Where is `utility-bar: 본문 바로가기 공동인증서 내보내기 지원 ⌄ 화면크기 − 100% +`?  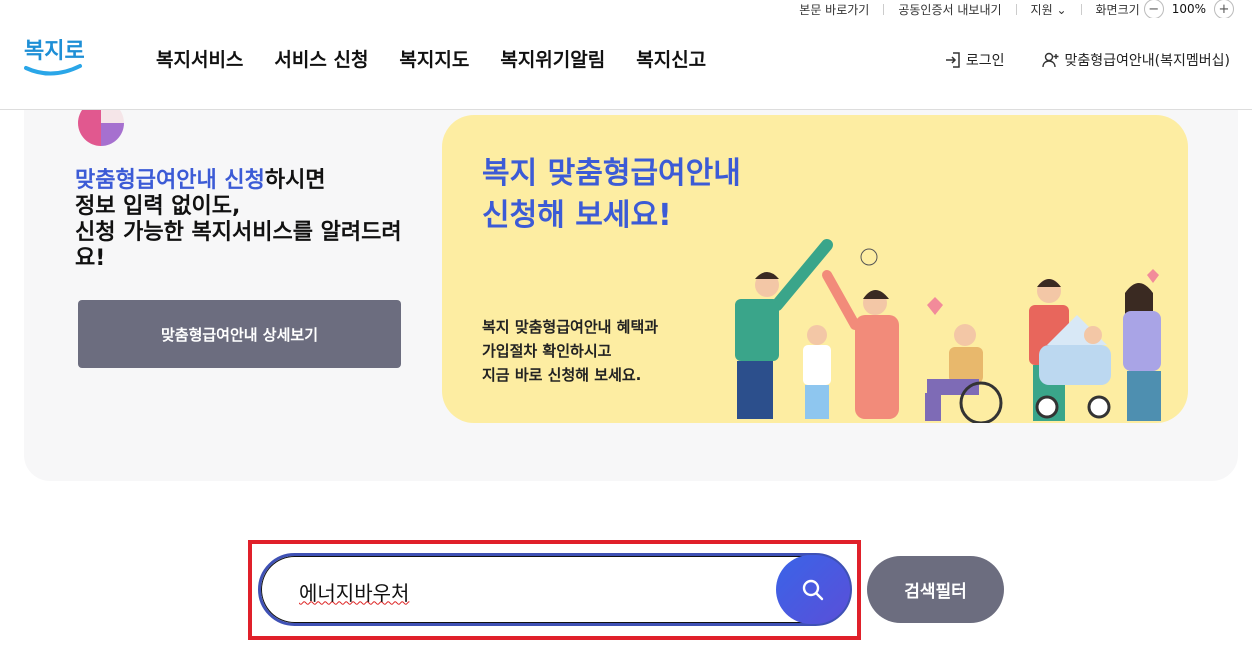
utility-bar: 본문 바로가기 공동인증서 내보내기 지원 ⌄ 화면크기 − 100% + is located at coordinates (1018, 9).